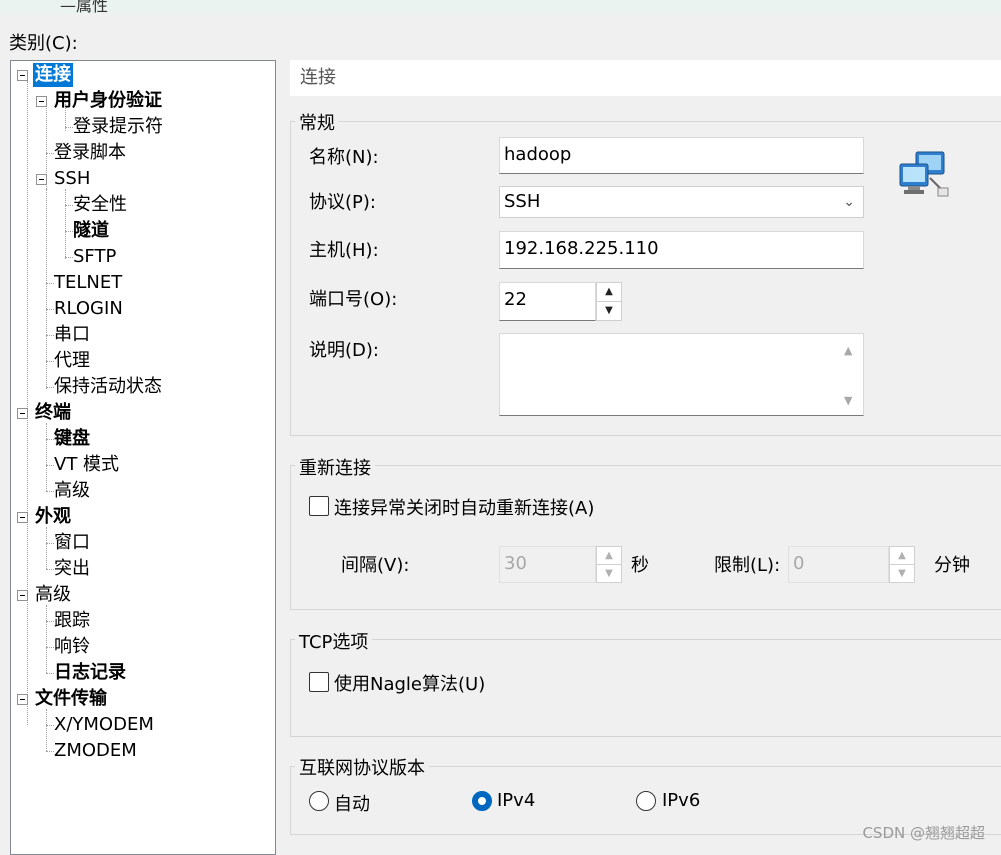 The width and height of the screenshot is (1001, 855). I want to click on tree-item-bell: 响铃, so click(72, 647).